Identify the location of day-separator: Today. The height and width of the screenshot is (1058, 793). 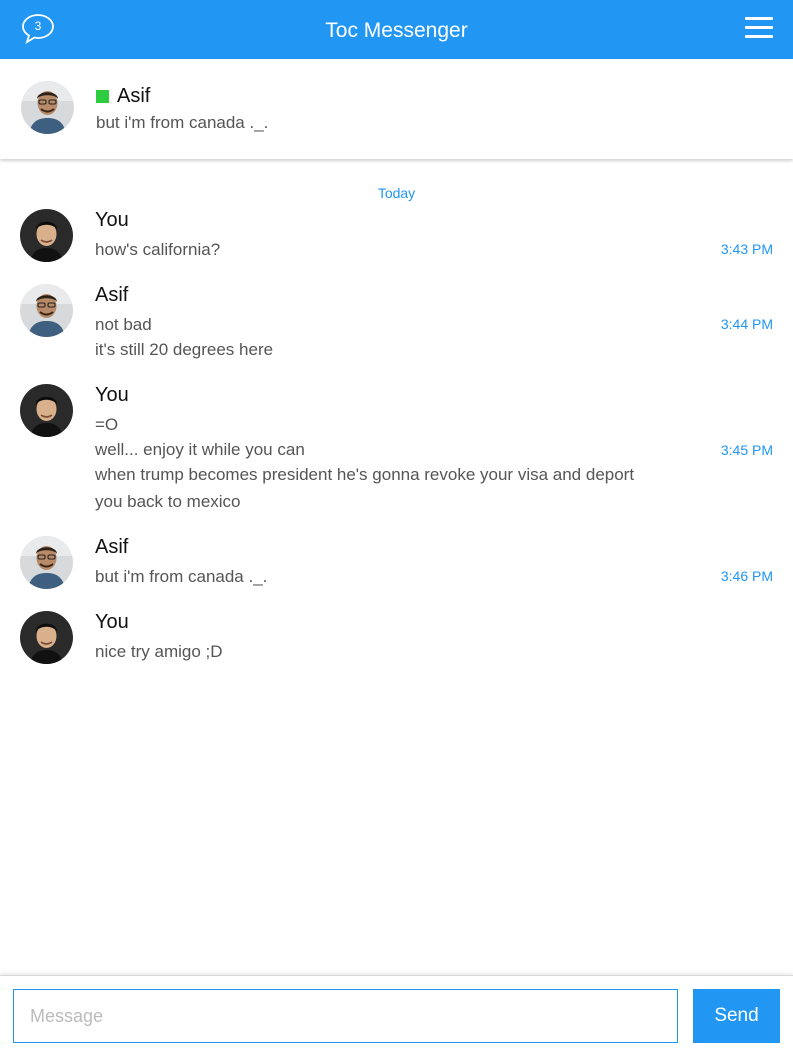
(396, 193).